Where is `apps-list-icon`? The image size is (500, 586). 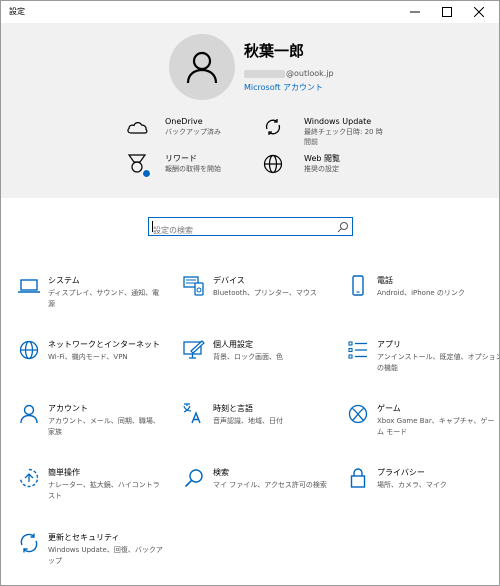 apps-list-icon is located at coordinates (358, 350).